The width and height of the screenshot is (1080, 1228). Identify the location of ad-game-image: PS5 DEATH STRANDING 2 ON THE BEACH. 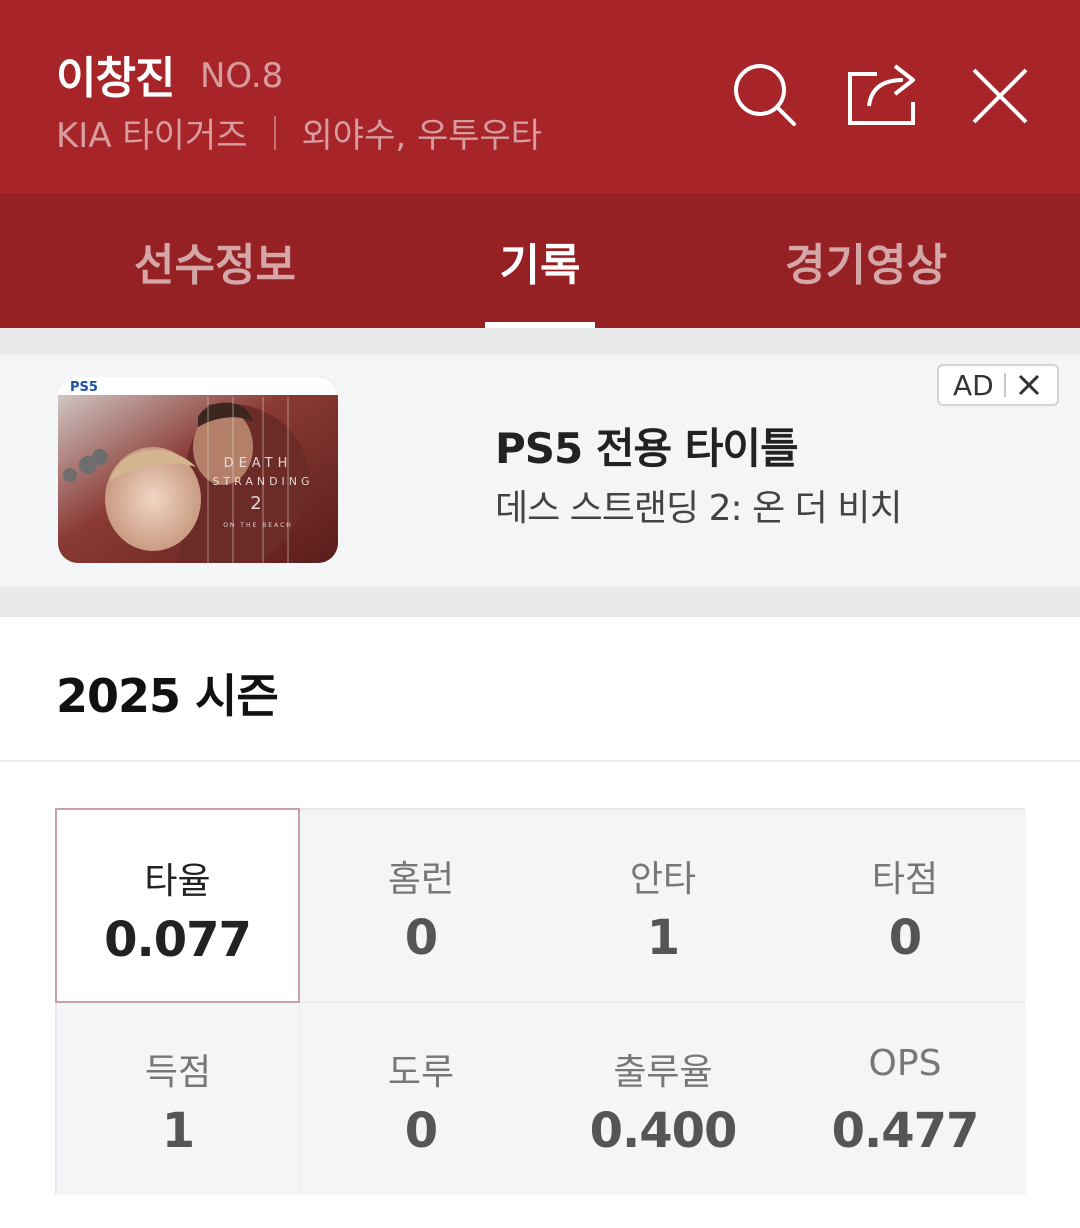
(198, 470).